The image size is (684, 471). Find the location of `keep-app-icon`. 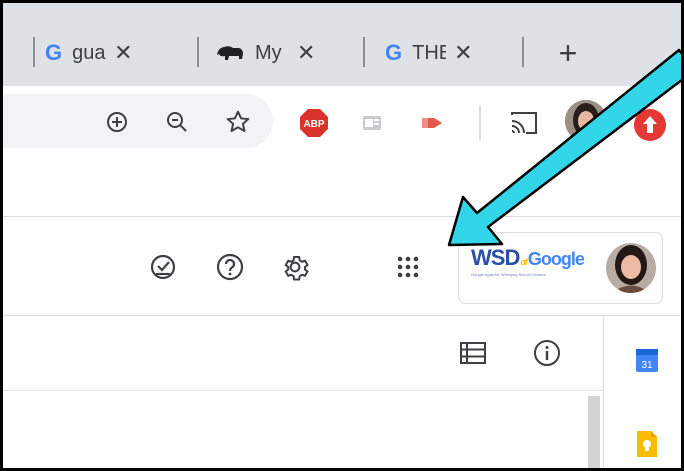

keep-app-icon is located at coordinates (647, 444).